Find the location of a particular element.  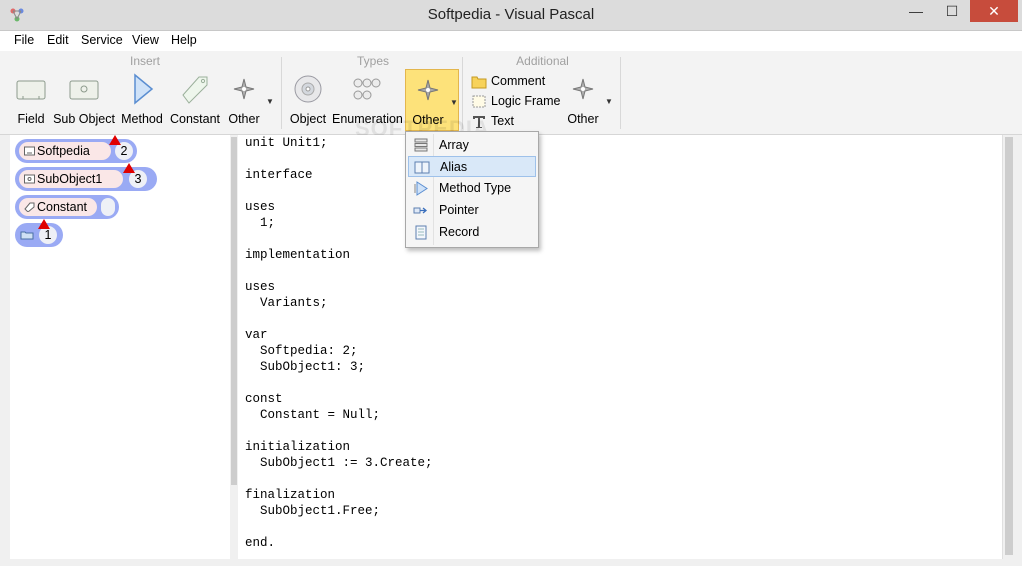

menu-file: File is located at coordinates (24, 40).